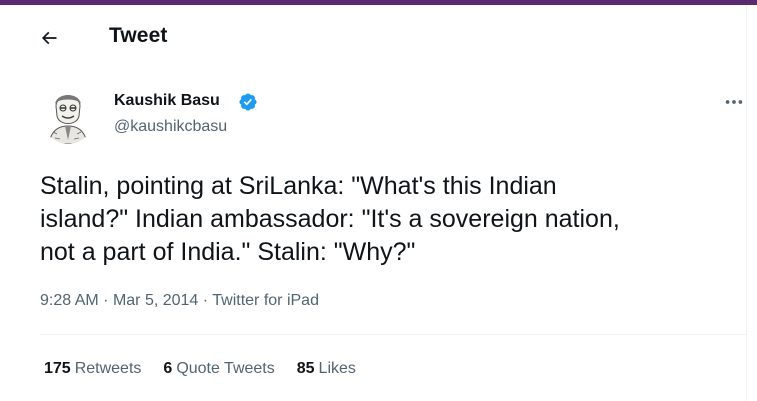 This screenshot has height=401, width=757. Describe the element at coordinates (746, 203) in the screenshot. I see `column-border` at that location.